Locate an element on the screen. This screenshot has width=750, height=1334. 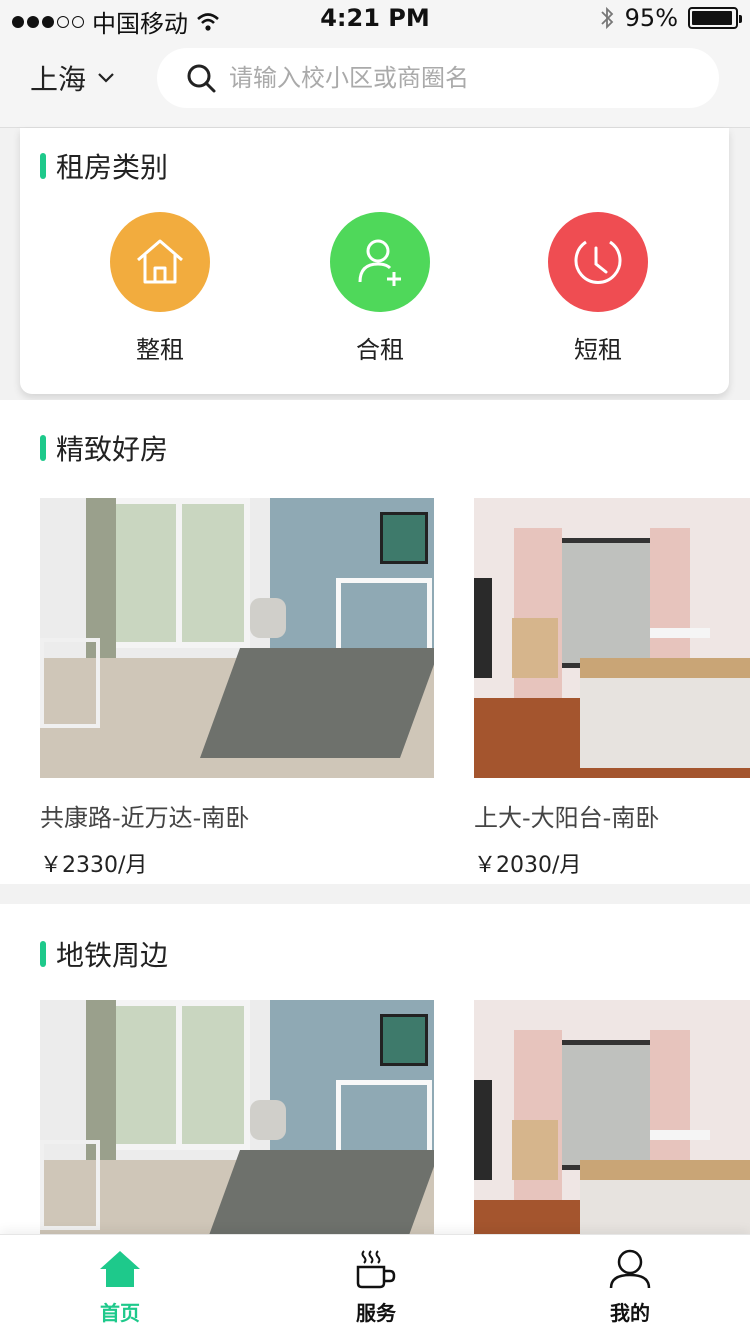
rent-type-whole-label: 整租 is located at coordinates (160, 350).